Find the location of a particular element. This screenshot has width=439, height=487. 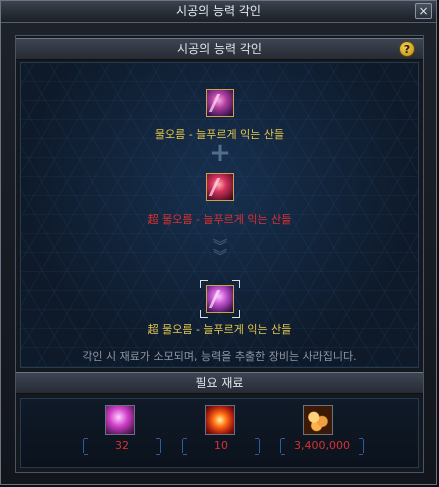

materials-header: 필요 재료 is located at coordinates (219, 383).